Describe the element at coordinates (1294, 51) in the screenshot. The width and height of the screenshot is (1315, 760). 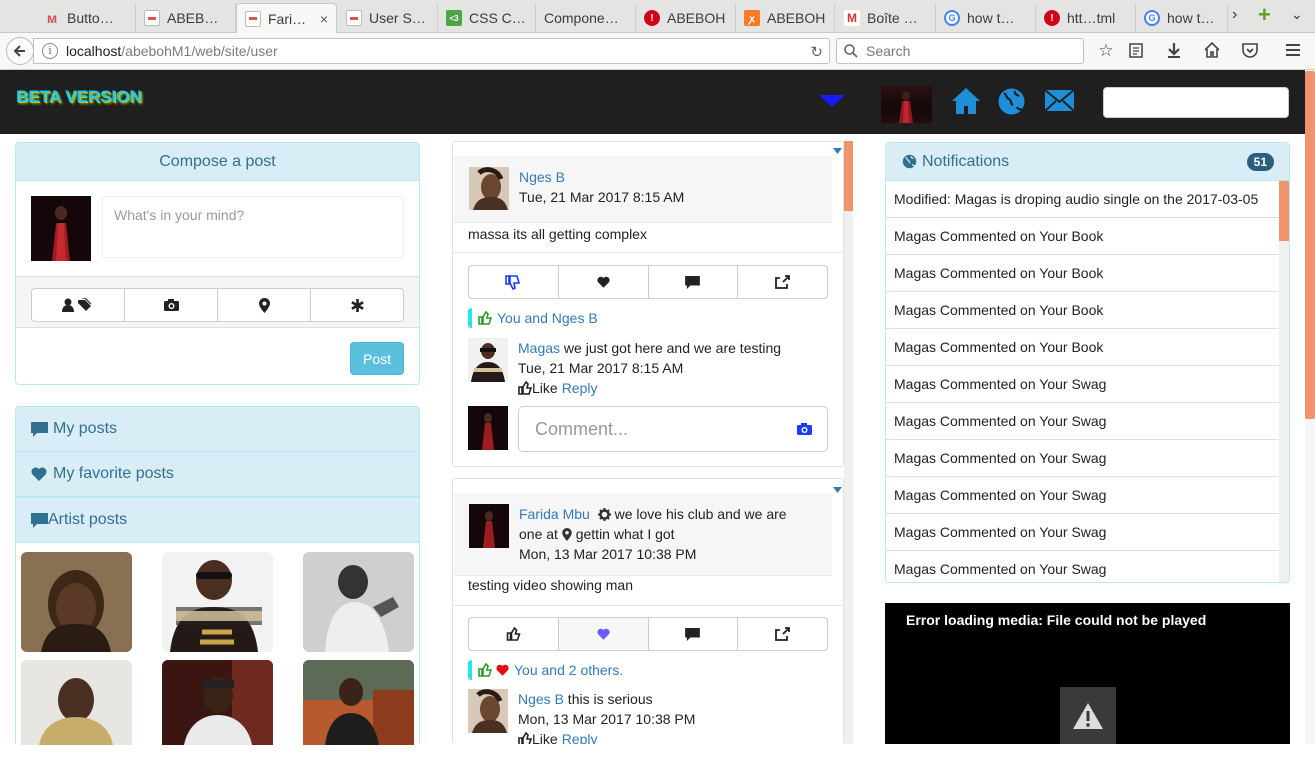
I see `menu-icon` at that location.